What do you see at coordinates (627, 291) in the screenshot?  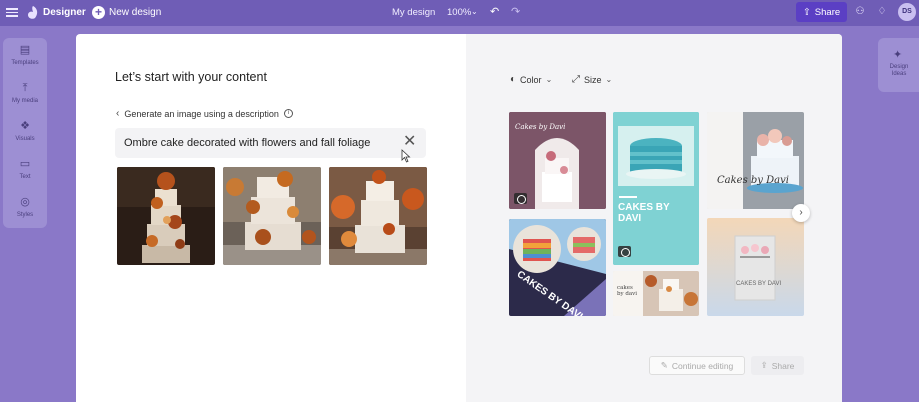 I see `template-5-text: cakes by davi` at bounding box center [627, 291].